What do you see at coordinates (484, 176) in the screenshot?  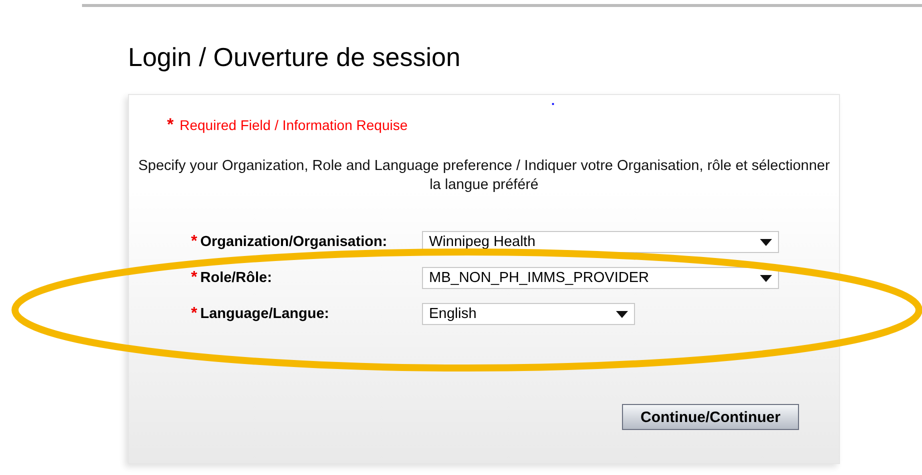 I see `instructions-text: Specify your Organization, Role and Language preference / Indiquer votre Organisation, rôle et sélectionner la langue préféré` at bounding box center [484, 176].